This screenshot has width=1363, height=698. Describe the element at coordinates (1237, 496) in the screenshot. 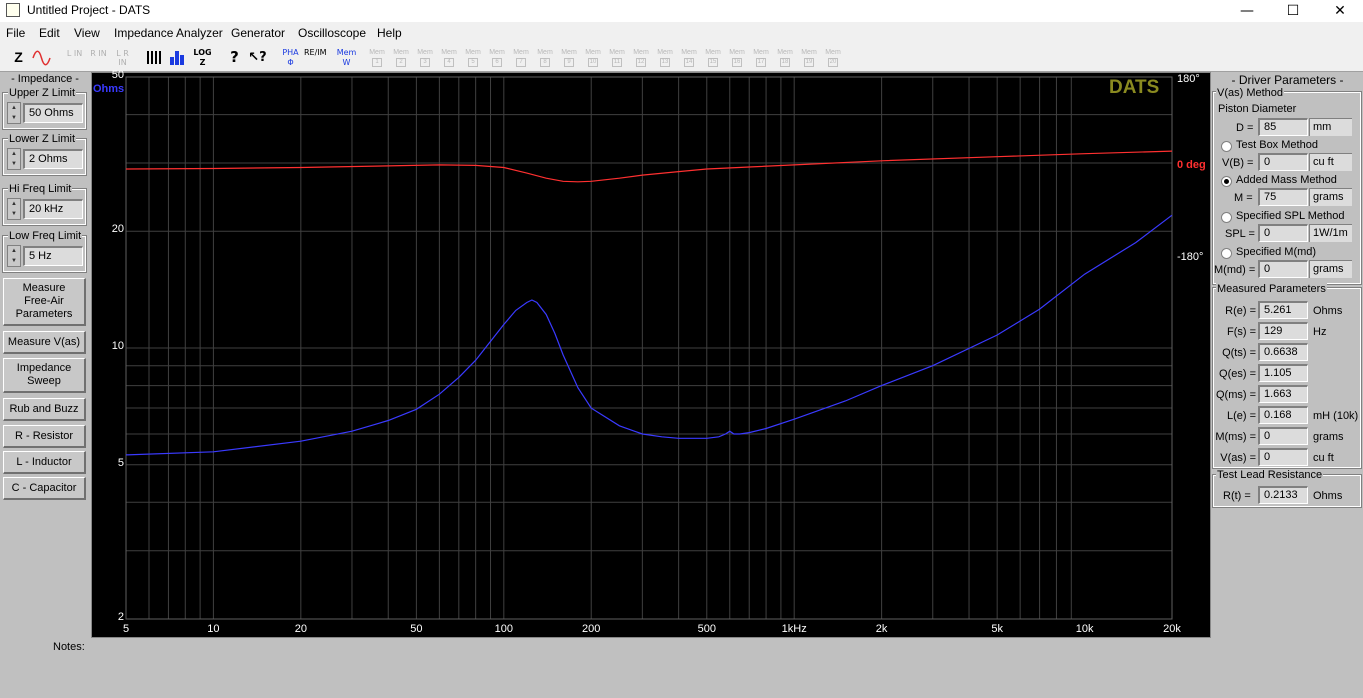

I see `rt-label: R(t) =` at that location.